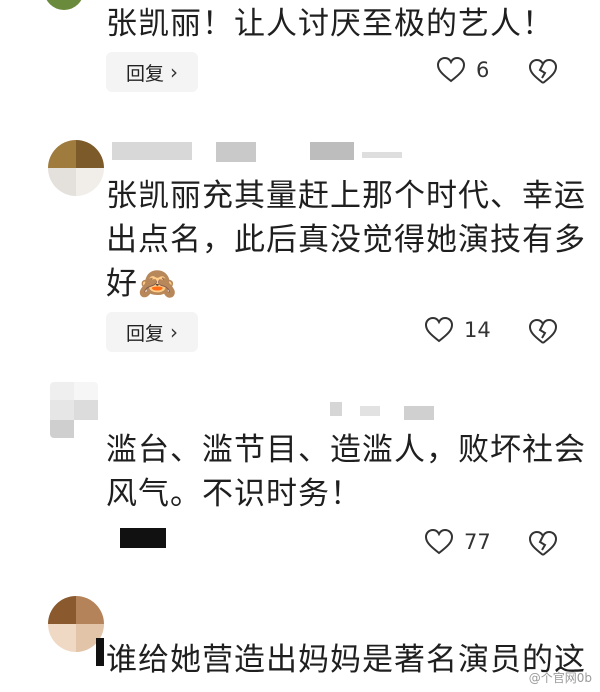 The width and height of the screenshot is (600, 692). Describe the element at coordinates (346, 472) in the screenshot. I see `comment-text: 滥台、滥节目、造滥人，败坏社会 风气。不识时务！` at that location.